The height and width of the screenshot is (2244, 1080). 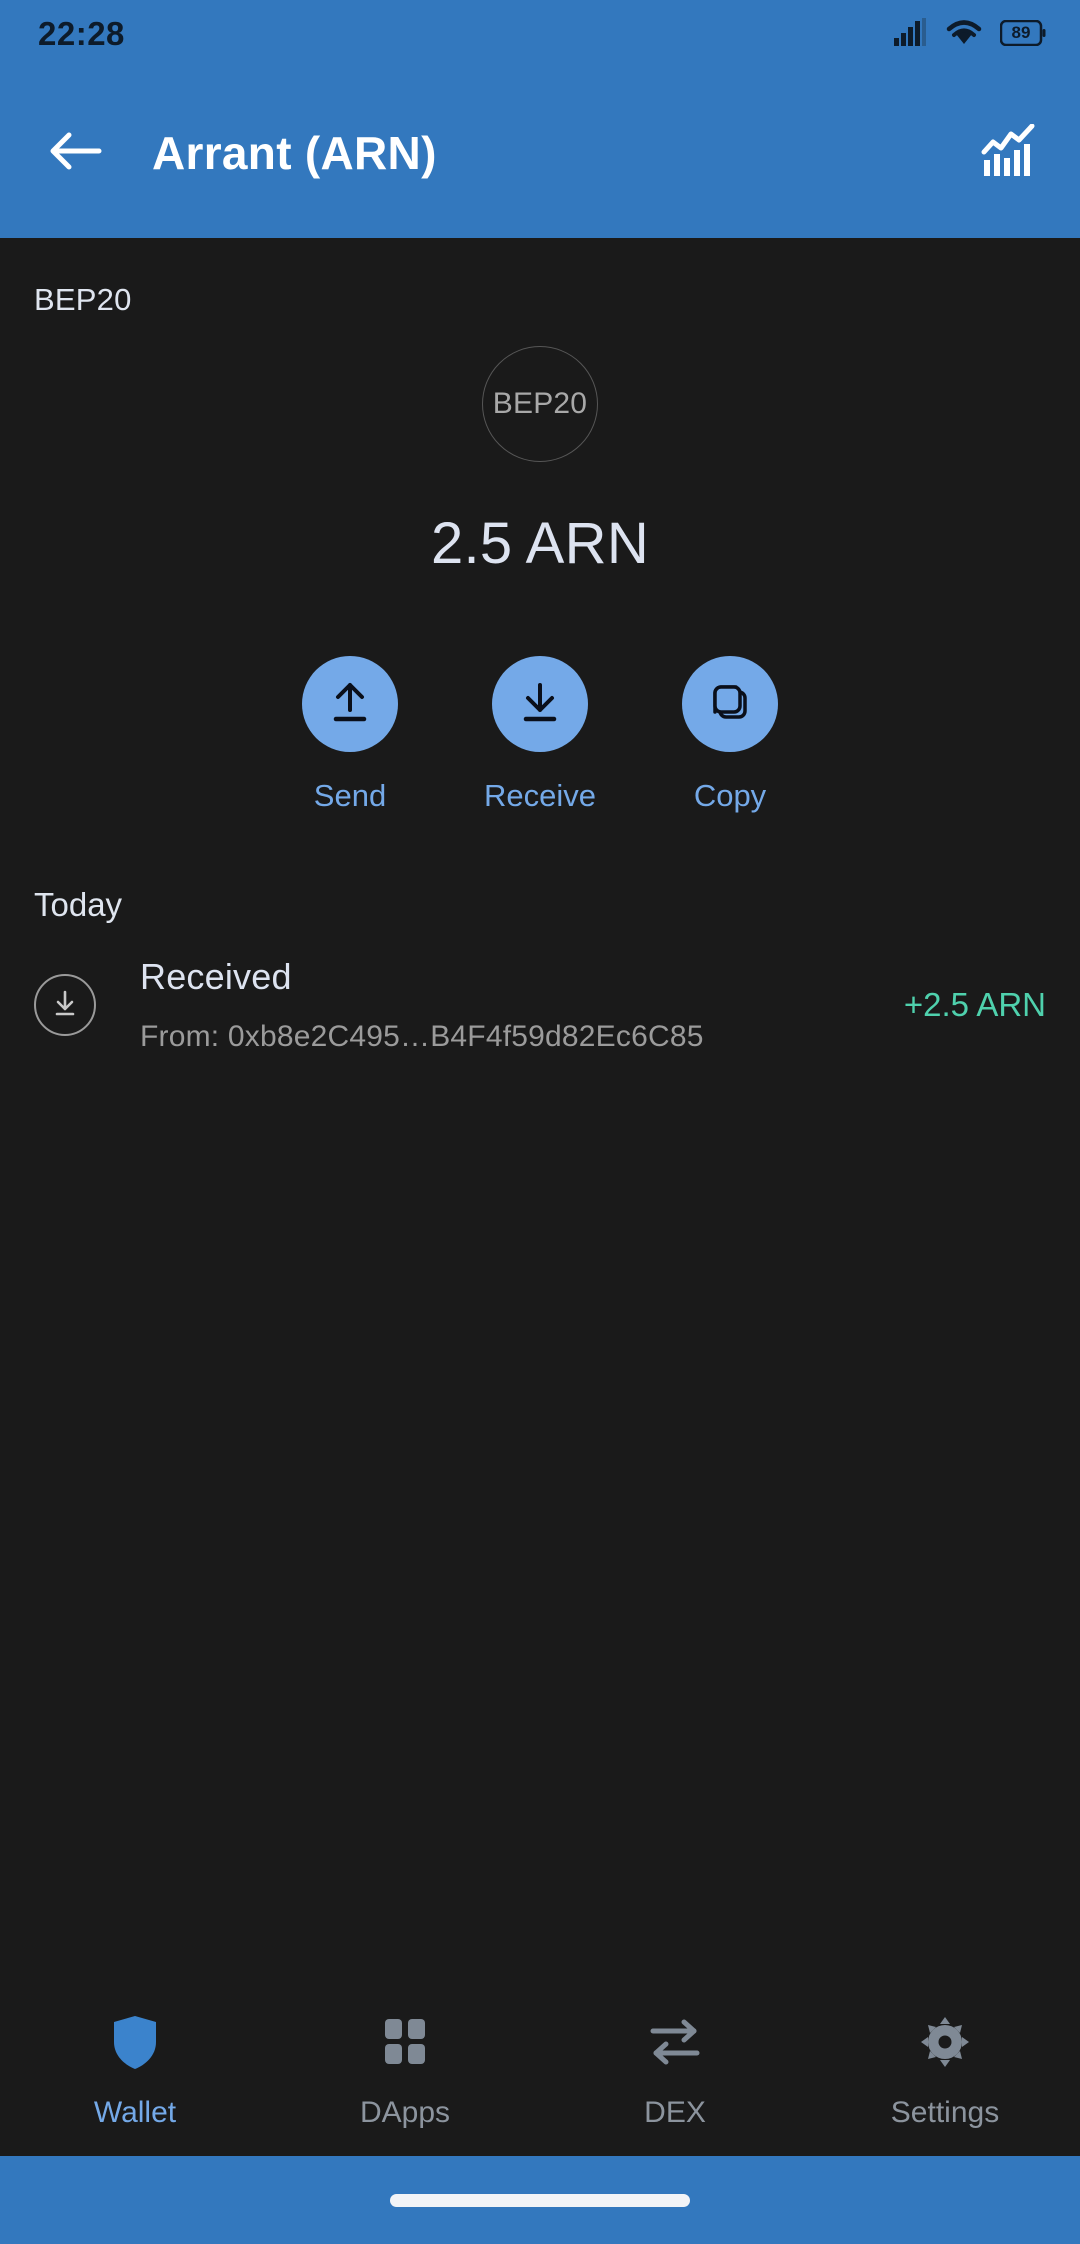 I want to click on transaction-amount: +2.5 ARN, so click(x=974, y=1004).